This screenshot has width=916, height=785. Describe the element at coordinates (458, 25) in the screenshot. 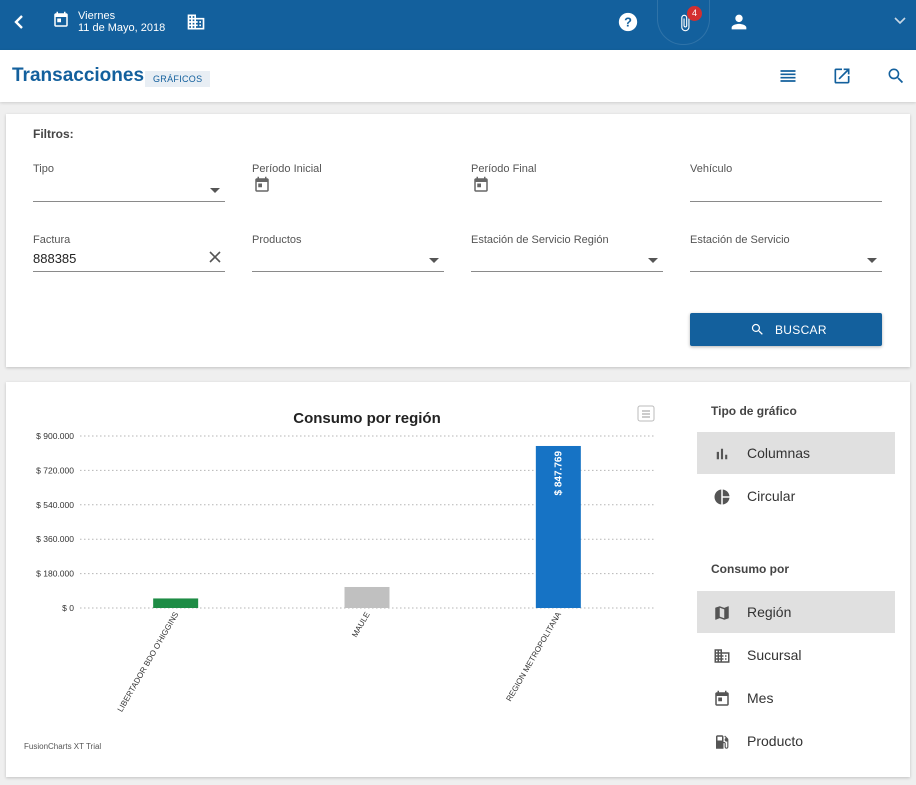

I see `top-bar: Viernes 11 de Mayo, 2018 ? 4` at that location.